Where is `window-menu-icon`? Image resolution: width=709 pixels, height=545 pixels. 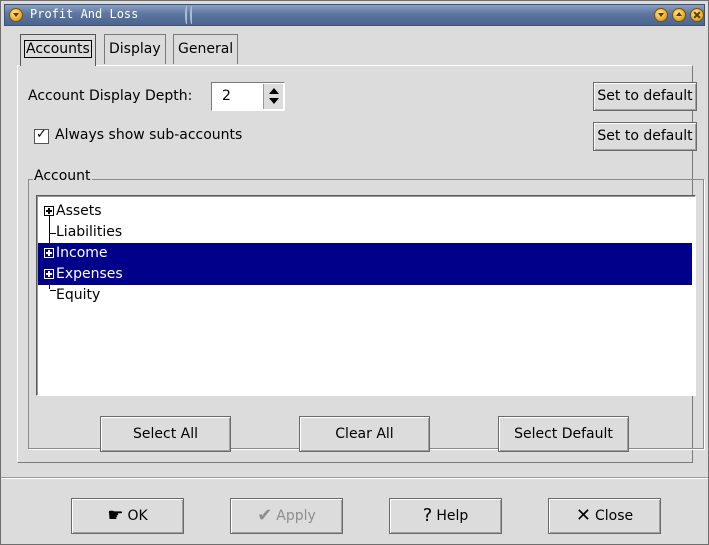 window-menu-icon is located at coordinates (16, 15).